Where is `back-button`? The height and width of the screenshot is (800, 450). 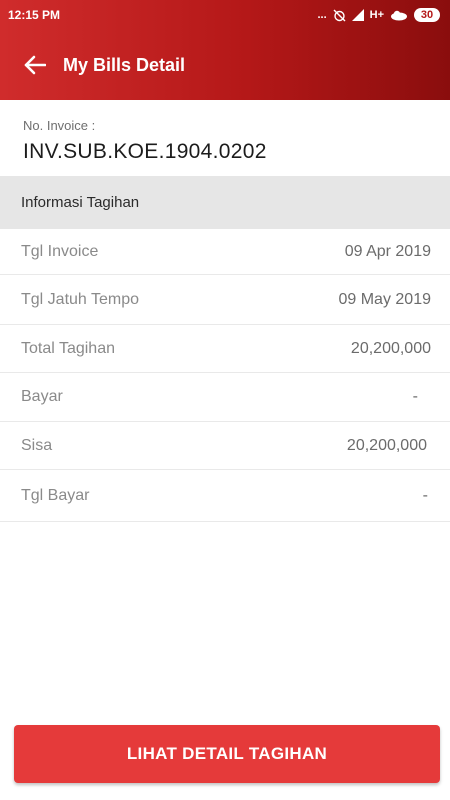 back-button is located at coordinates (35, 65).